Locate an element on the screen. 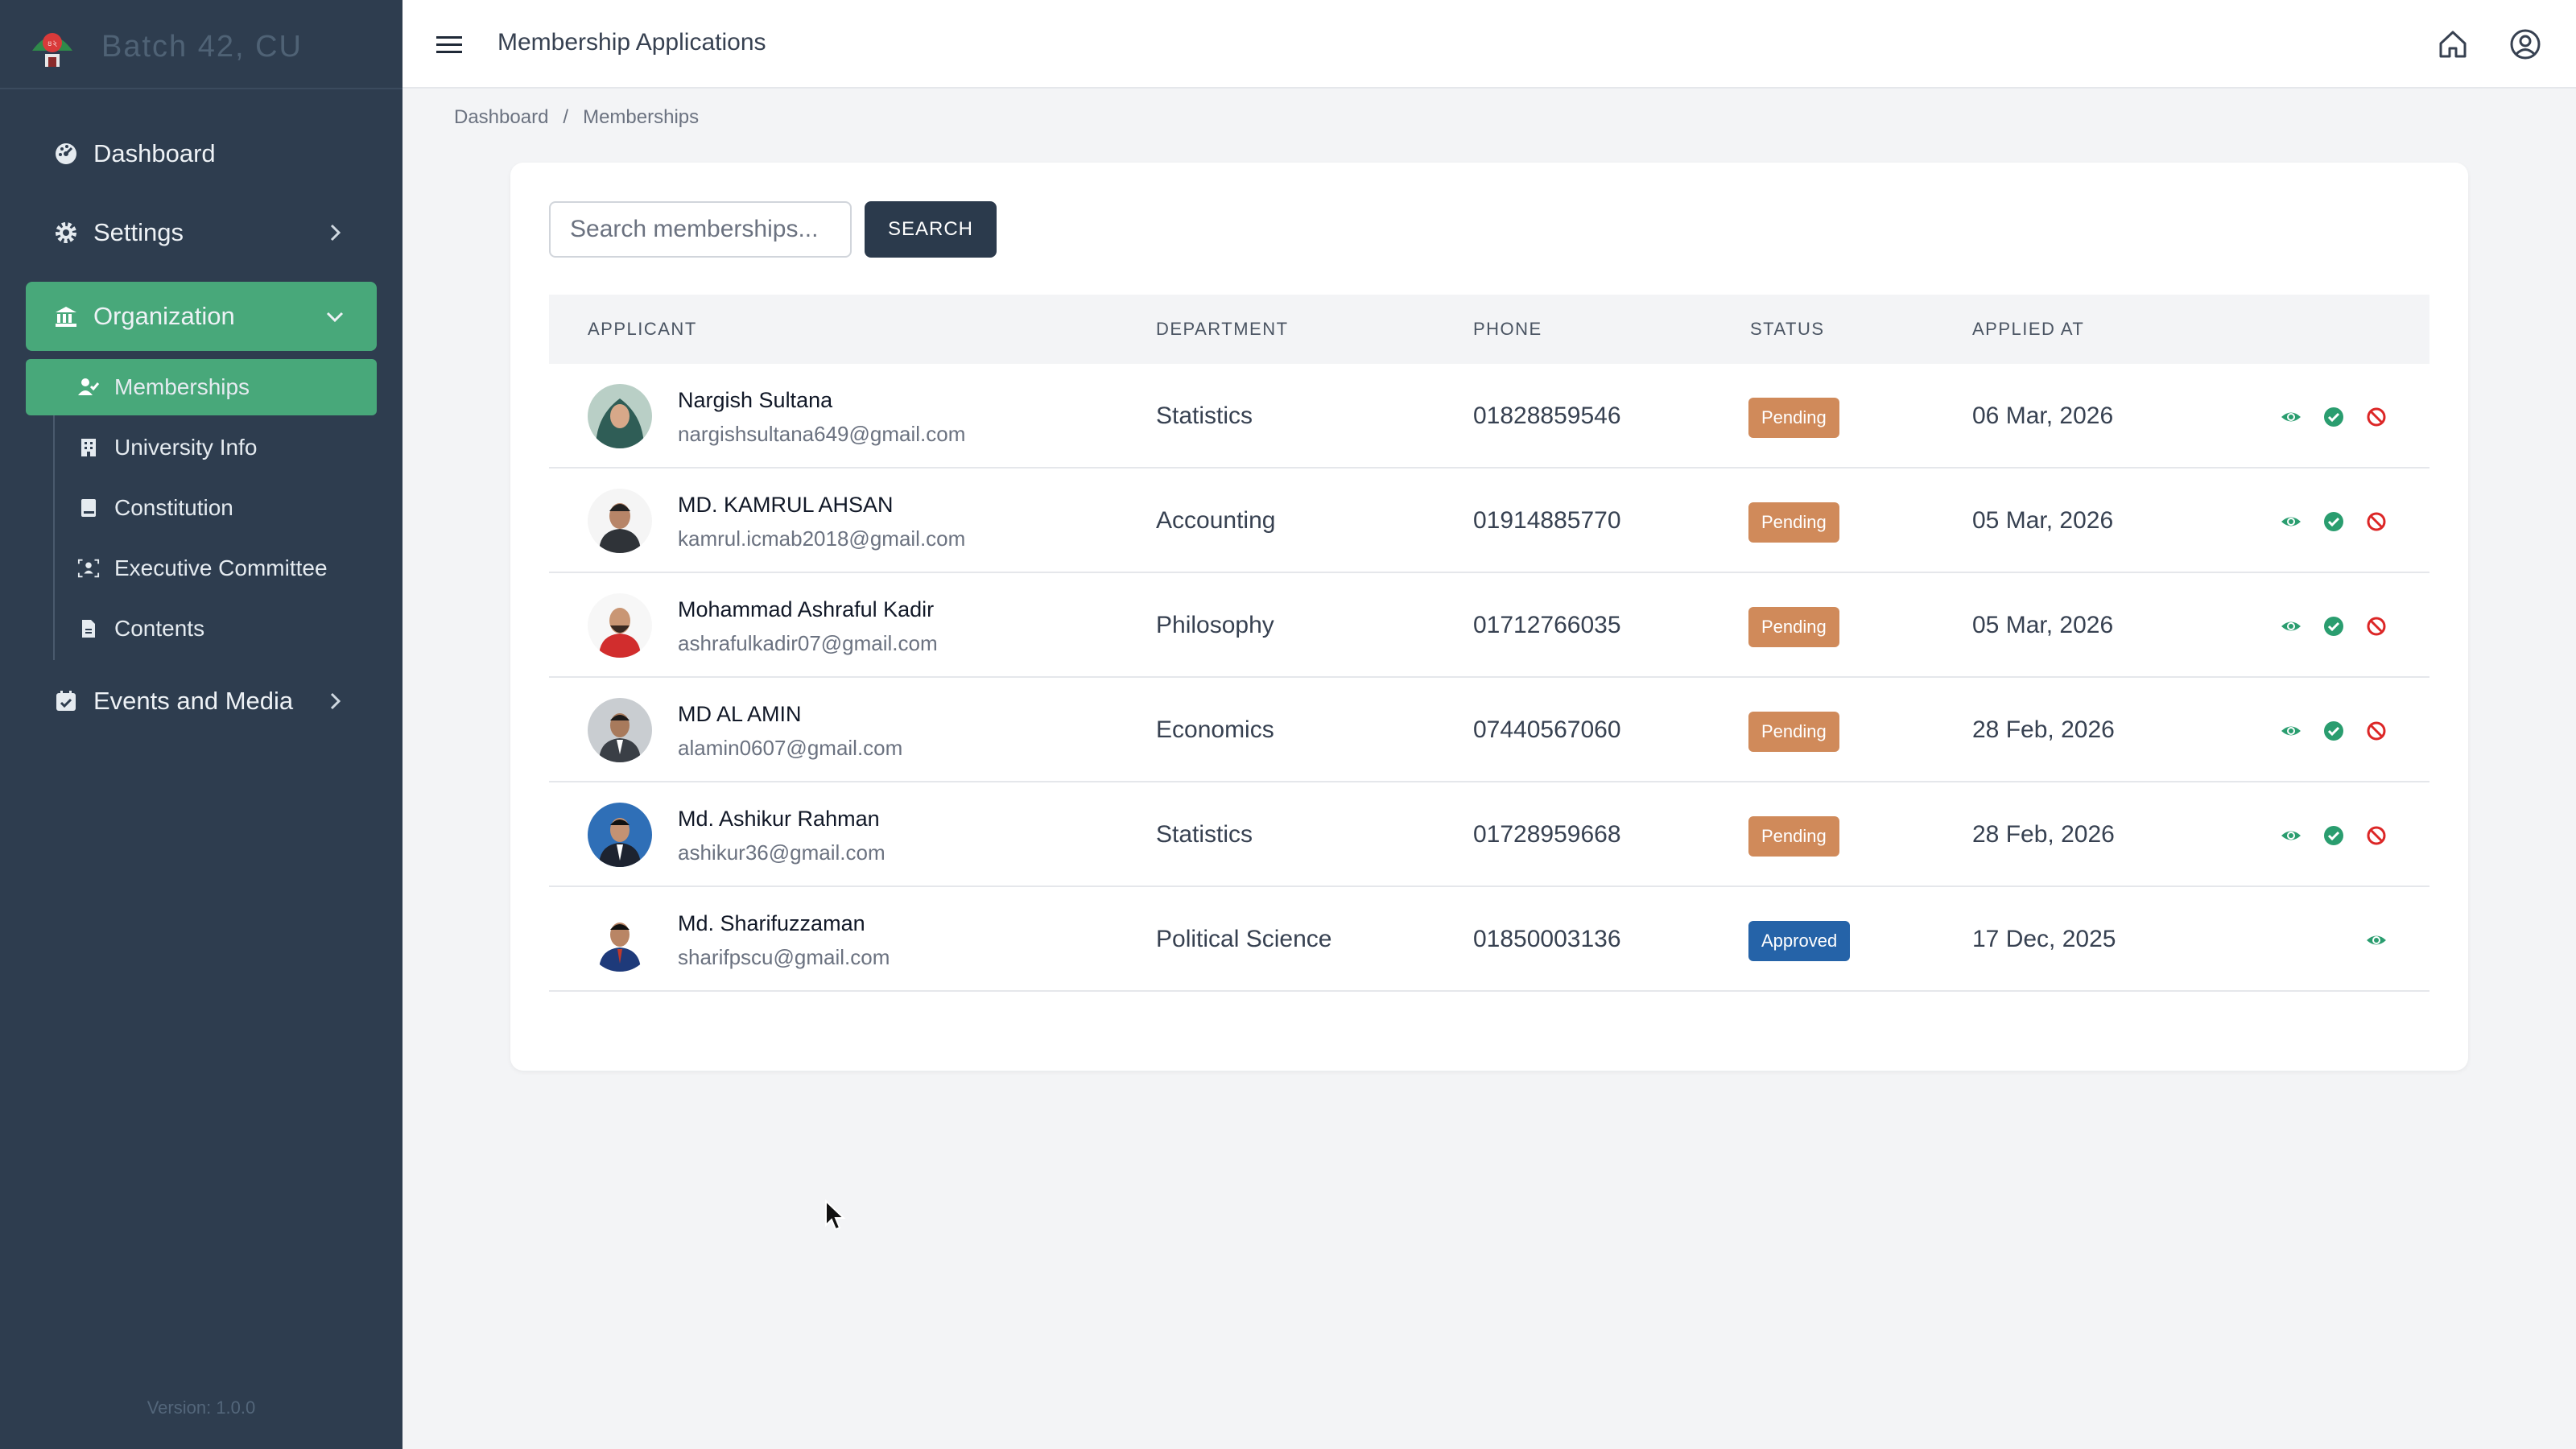 The width and height of the screenshot is (2576, 1449). department-cell: Political Science is located at coordinates (1244, 939).